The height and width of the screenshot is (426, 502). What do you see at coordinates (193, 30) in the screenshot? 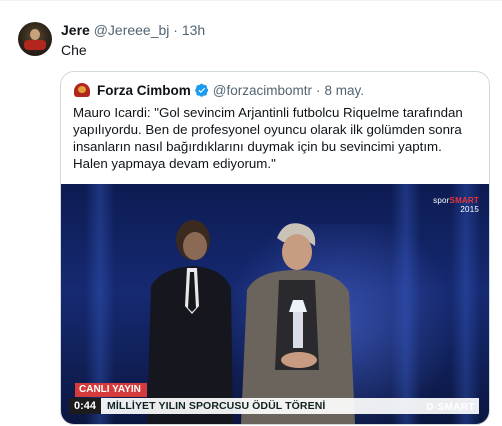
I see `timestamp: 13h` at bounding box center [193, 30].